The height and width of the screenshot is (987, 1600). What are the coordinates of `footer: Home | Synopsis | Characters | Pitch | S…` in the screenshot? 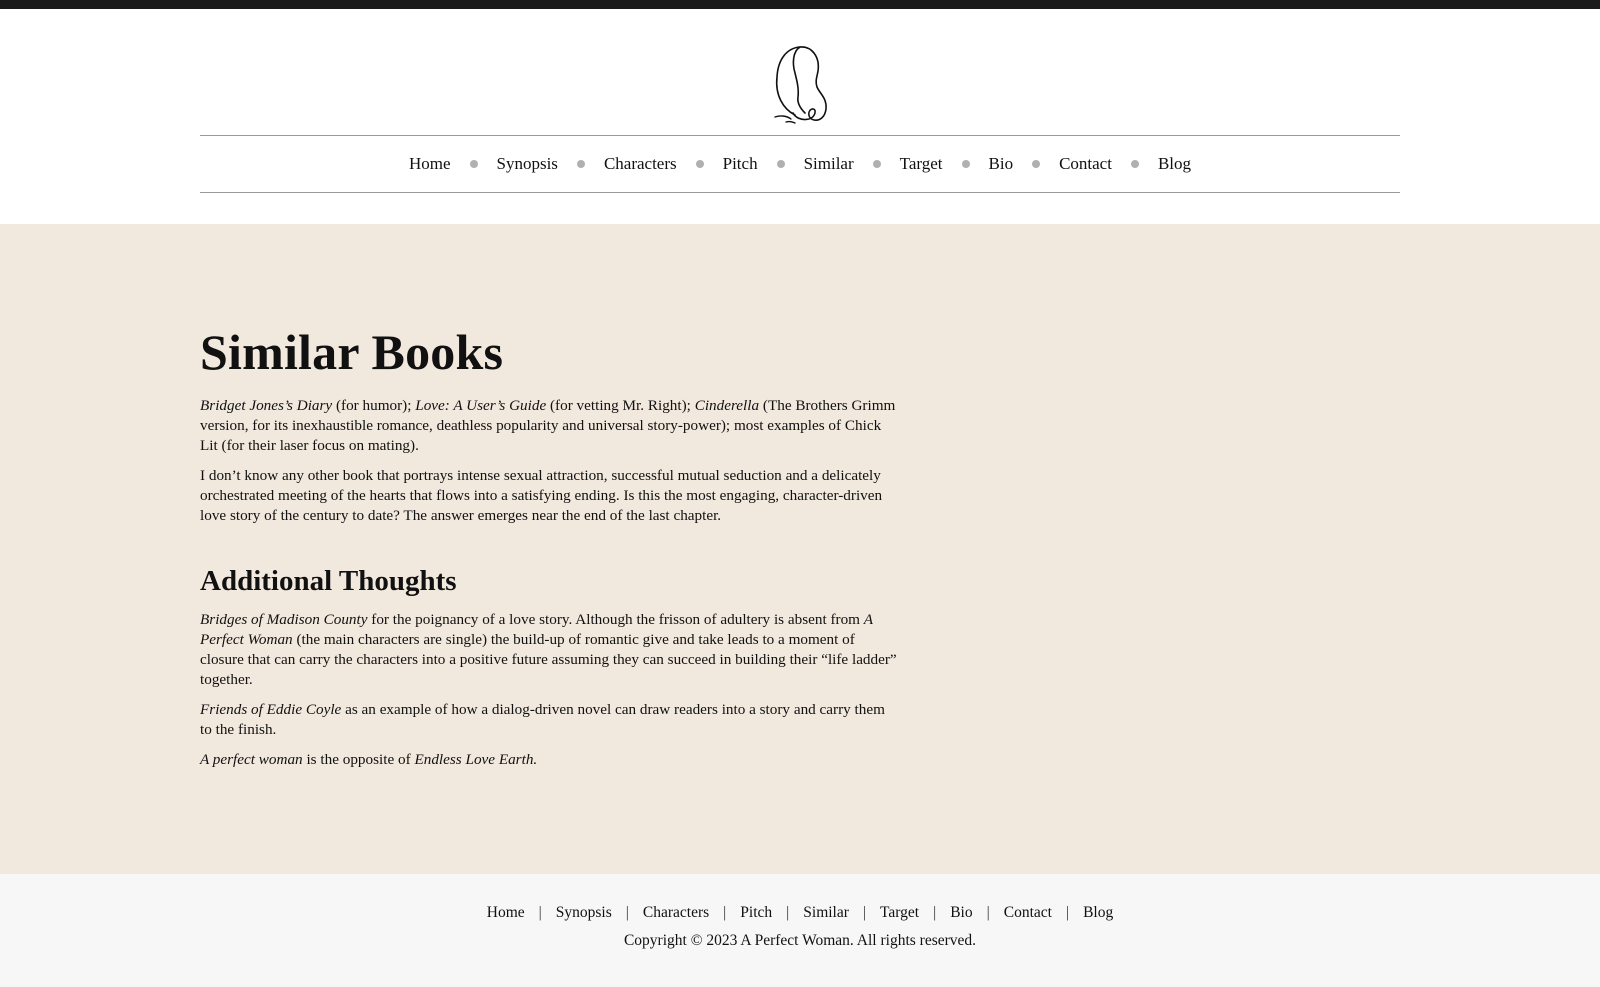 It's located at (800, 930).